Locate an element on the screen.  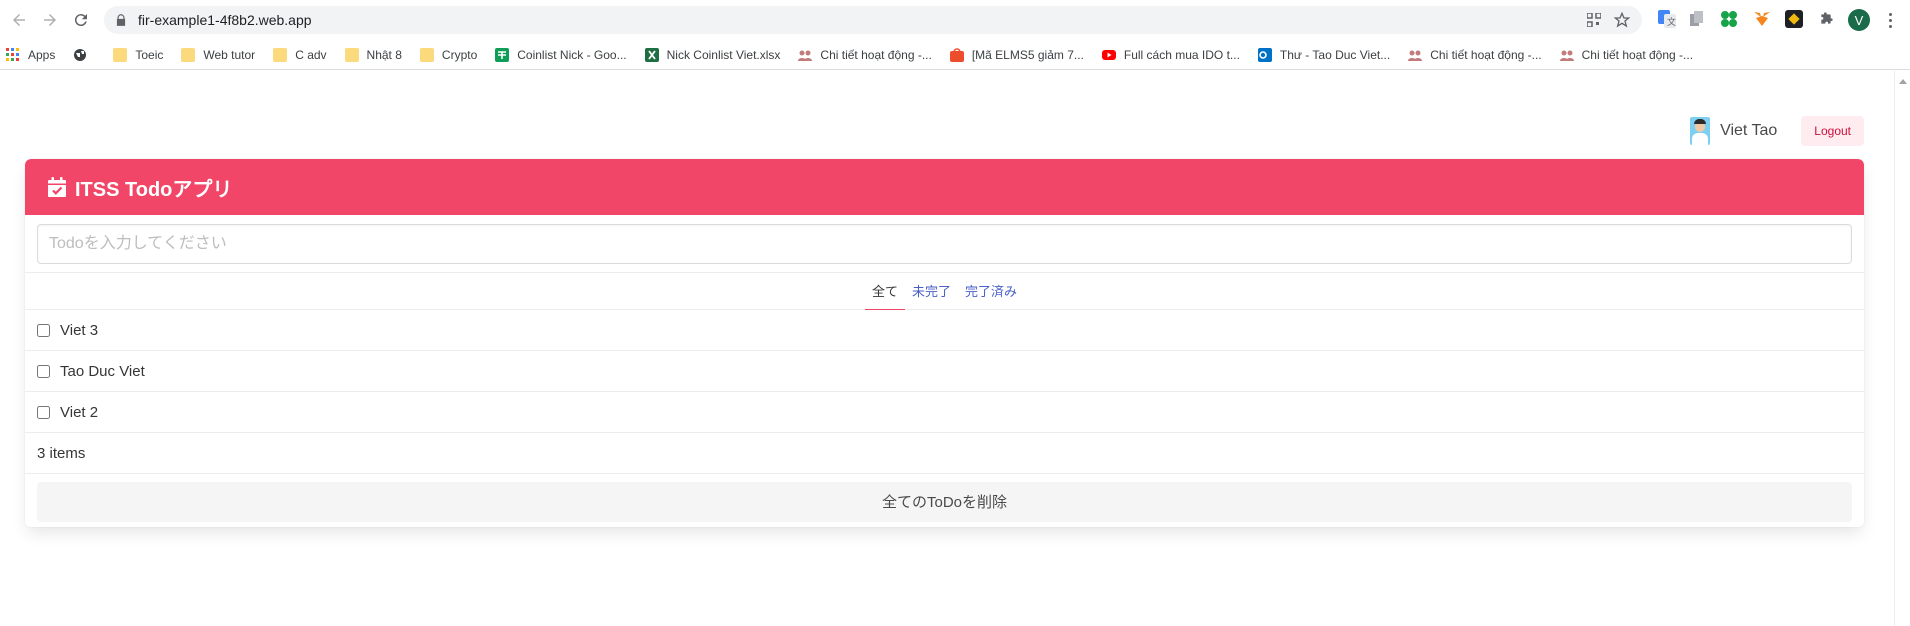
app-title: ITSS Todoアプリ is located at coordinates (154, 189).